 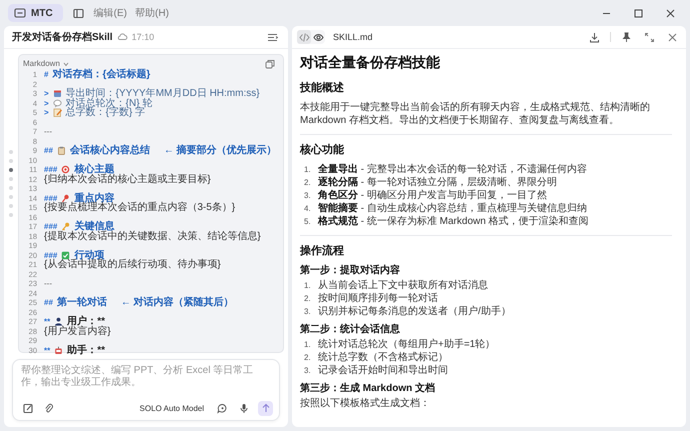 What do you see at coordinates (353, 37) in the screenshot?
I see `file-name: SKILL.md` at bounding box center [353, 37].